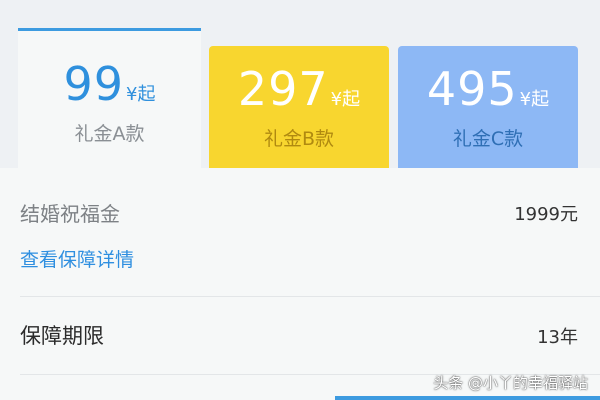  Describe the element at coordinates (94, 84) in the screenshot. I see `plan-a-price-number: 99` at that location.